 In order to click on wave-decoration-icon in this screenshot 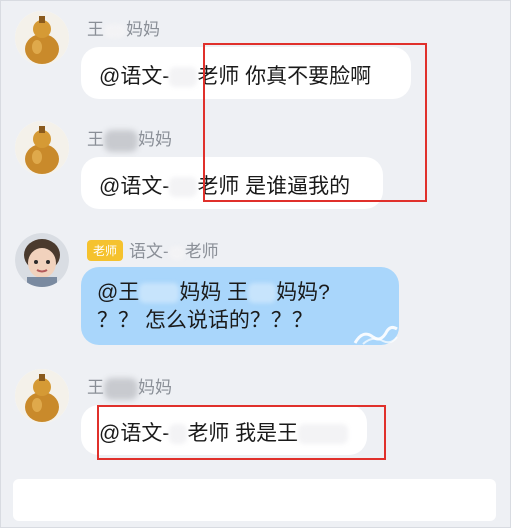, I will do `click(375, 335)`.